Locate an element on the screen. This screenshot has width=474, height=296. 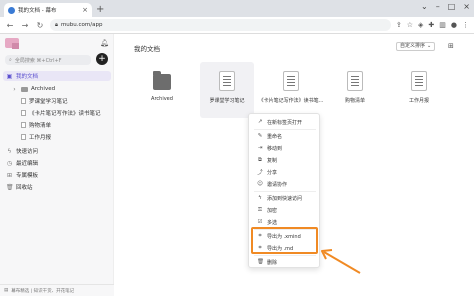
sidebar-panel-icon: ▥ is located at coordinates (442, 25).